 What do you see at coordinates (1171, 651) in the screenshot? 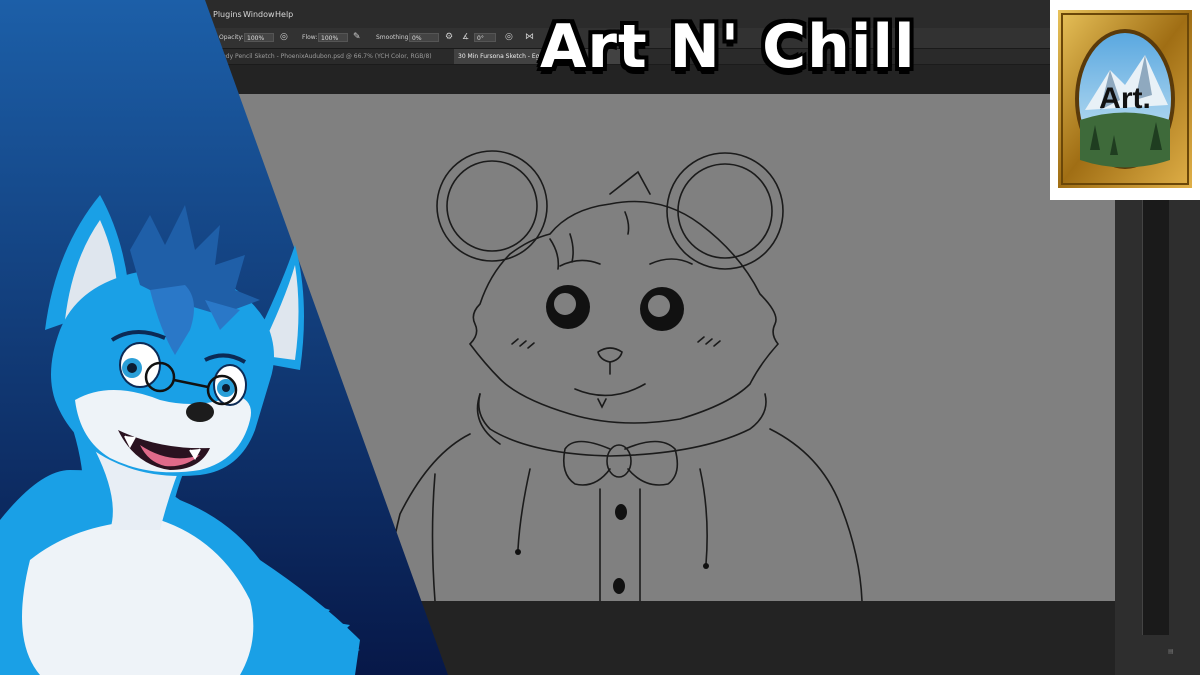
I see `resize-grip-icon: ▤` at bounding box center [1171, 651].